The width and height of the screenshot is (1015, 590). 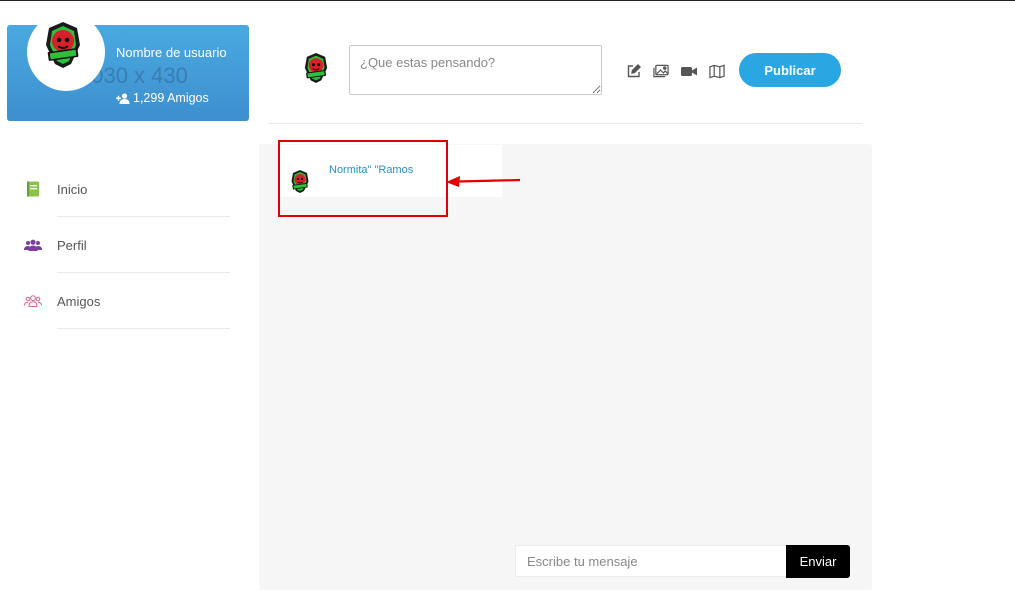 I want to click on sidebar-item-perfil: Perfil, so click(x=127, y=245).